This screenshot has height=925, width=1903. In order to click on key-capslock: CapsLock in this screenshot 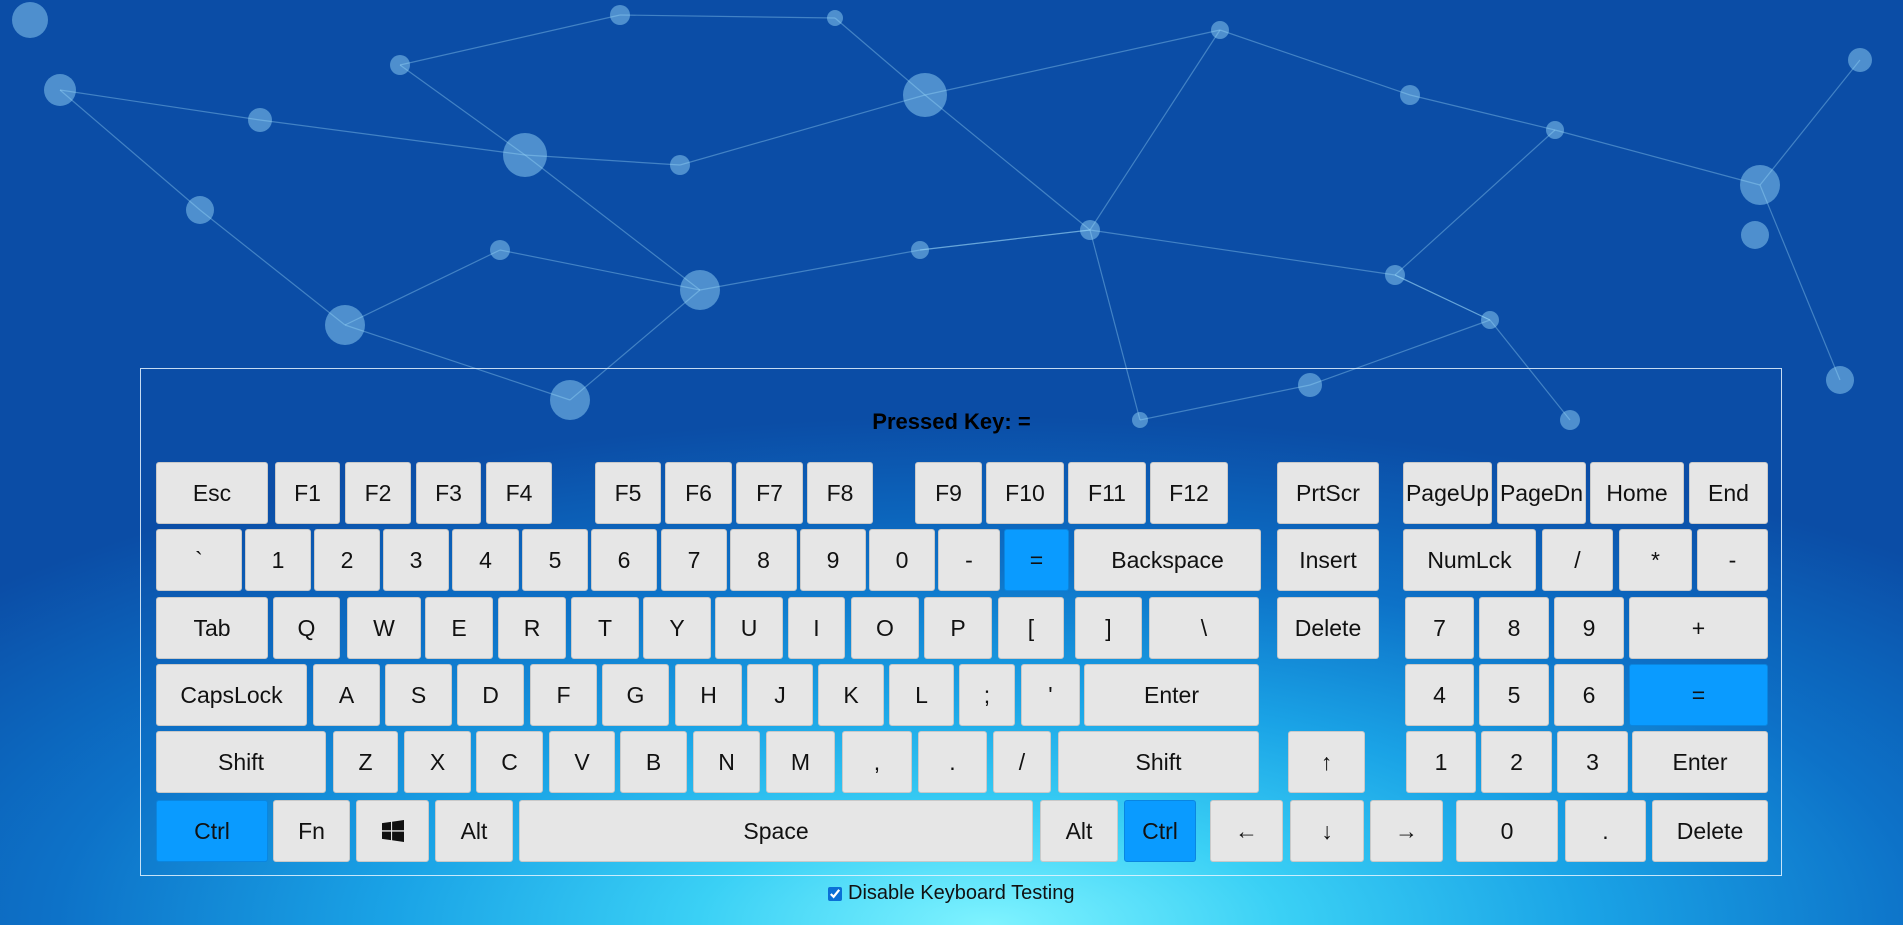, I will do `click(231, 695)`.